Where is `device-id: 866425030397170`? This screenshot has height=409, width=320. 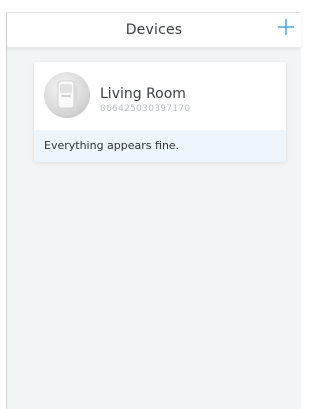 device-id: 866425030397170 is located at coordinates (145, 109).